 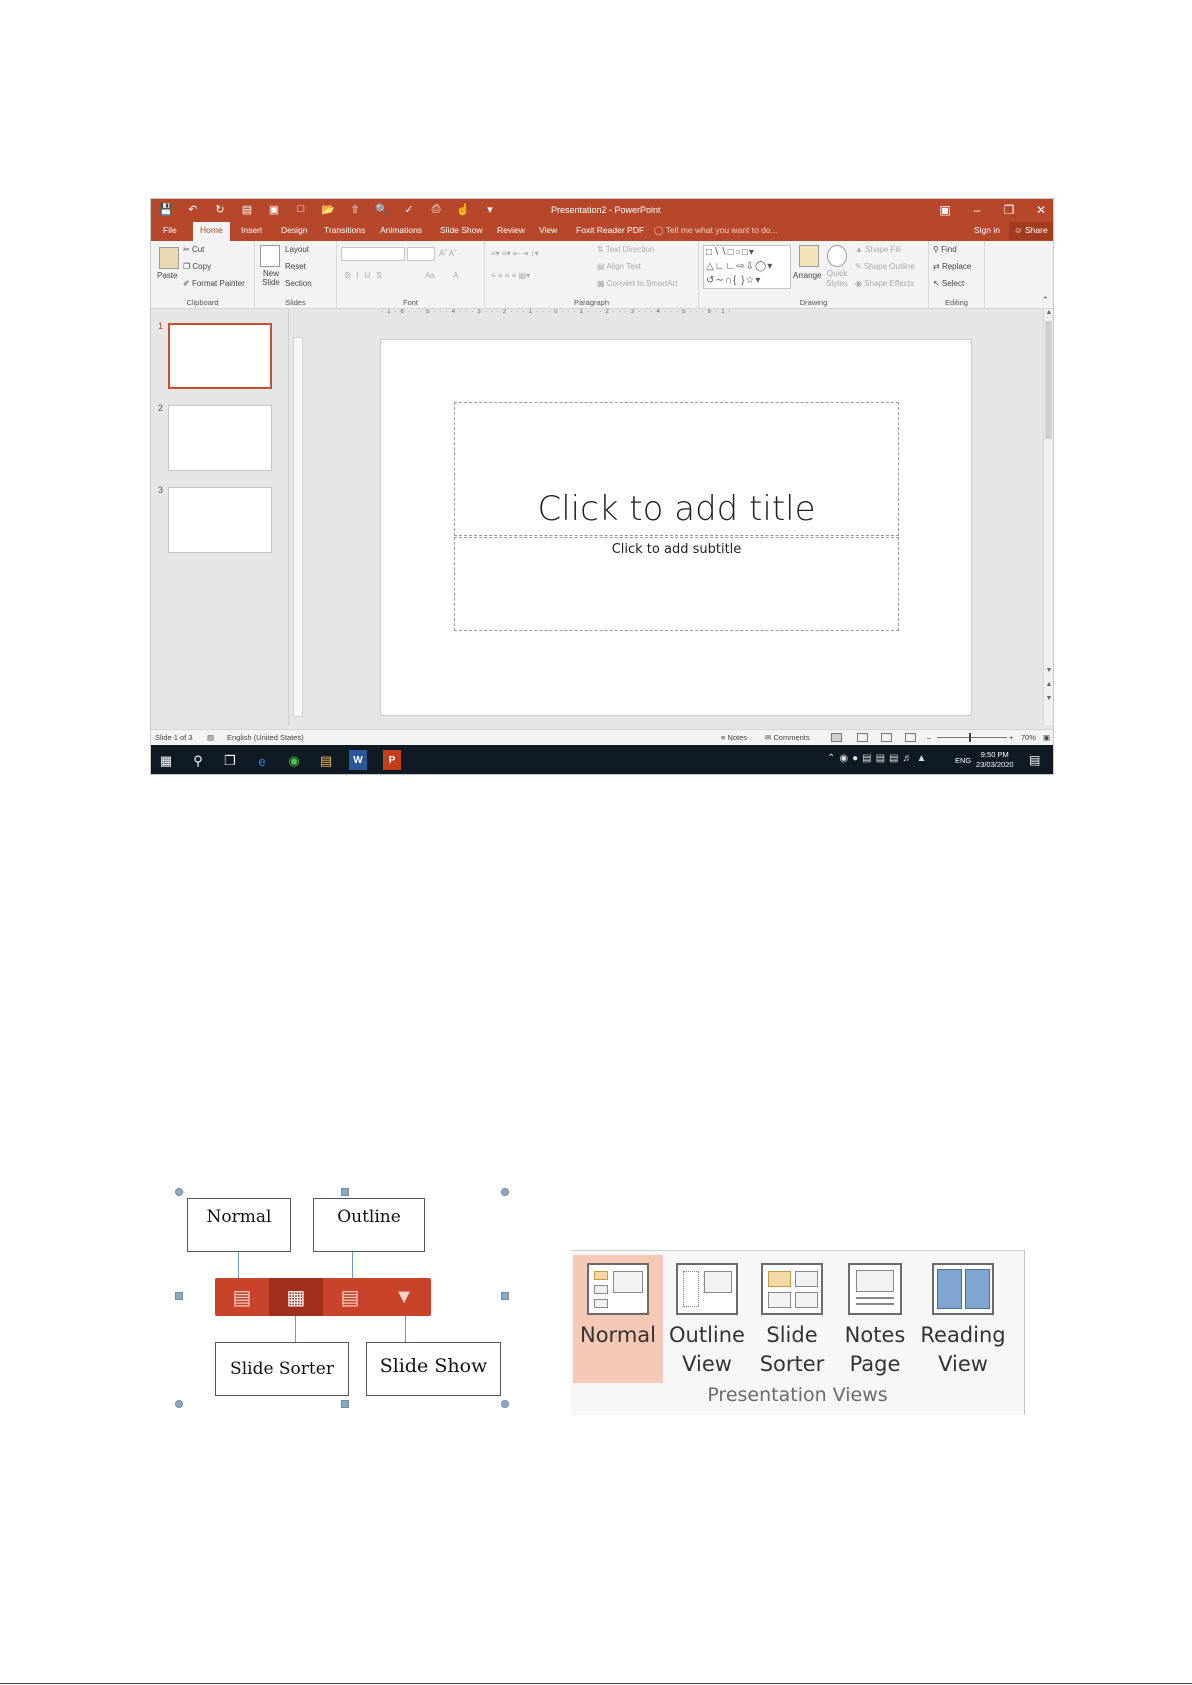 What do you see at coordinates (707, 1319) in the screenshot?
I see `outline-view-button: Outline View` at bounding box center [707, 1319].